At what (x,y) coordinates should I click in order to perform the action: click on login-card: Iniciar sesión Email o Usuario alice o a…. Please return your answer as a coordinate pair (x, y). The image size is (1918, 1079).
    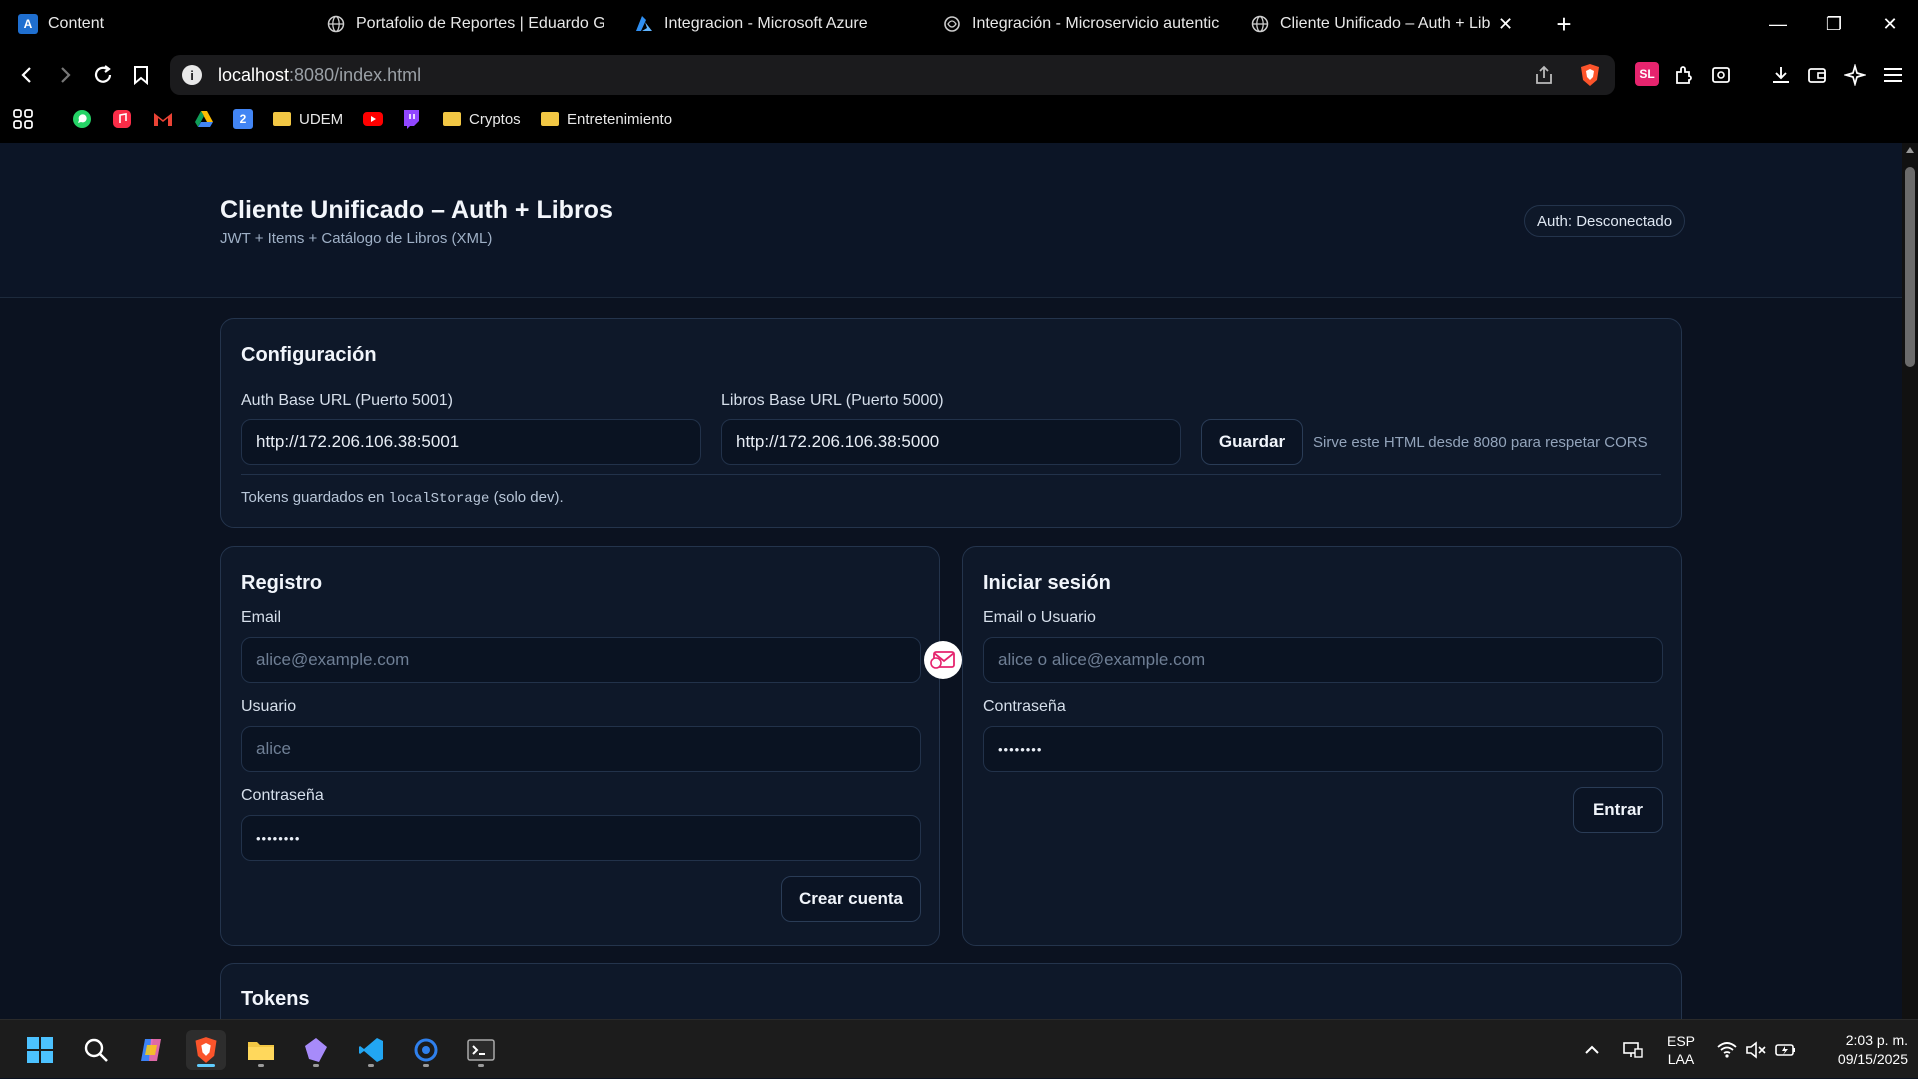
    Looking at the image, I should click on (1322, 746).